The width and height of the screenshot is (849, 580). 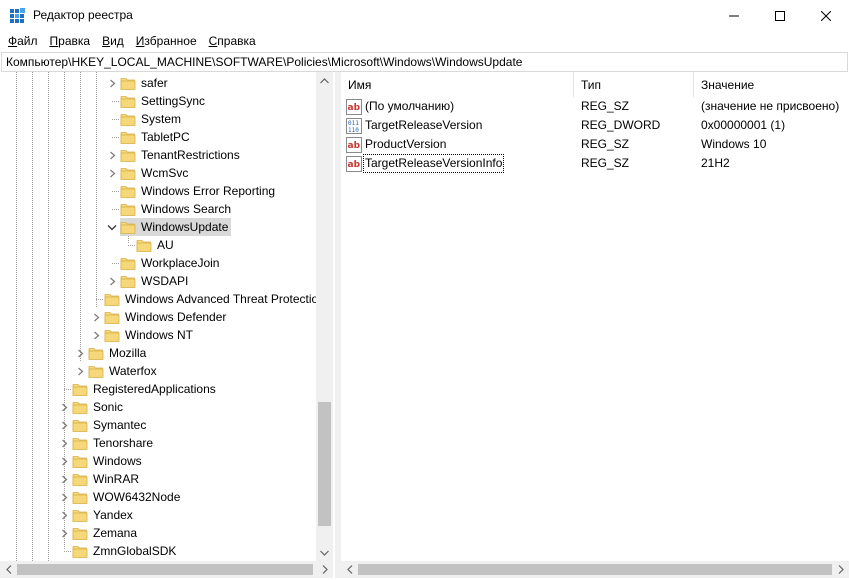 What do you see at coordinates (152, 119) in the screenshot?
I see `tree-item-content: System` at bounding box center [152, 119].